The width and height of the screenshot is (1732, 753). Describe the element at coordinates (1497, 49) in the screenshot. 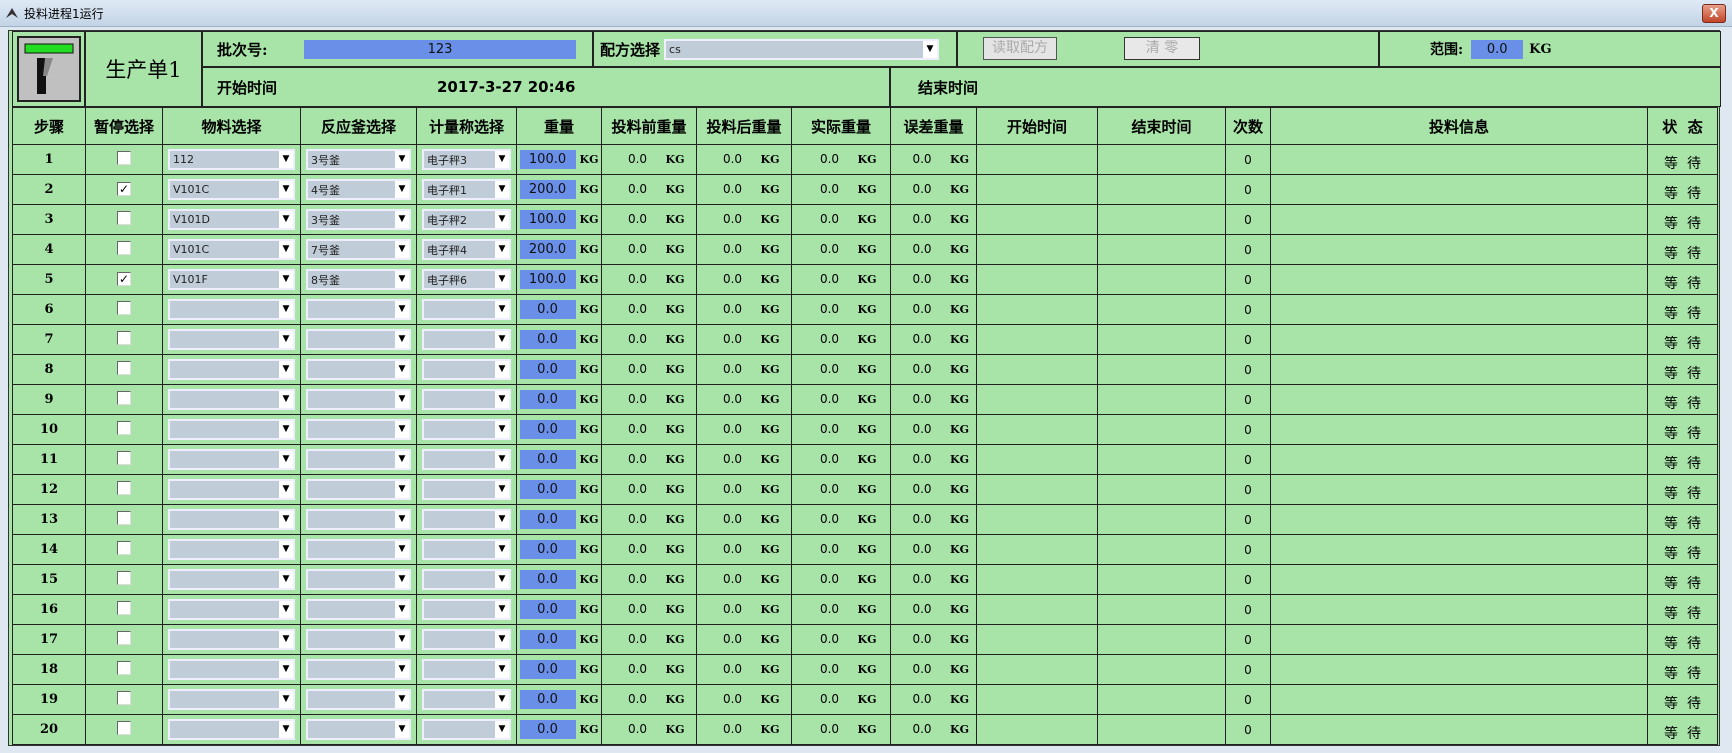

I see `range-input: 0.0` at that location.